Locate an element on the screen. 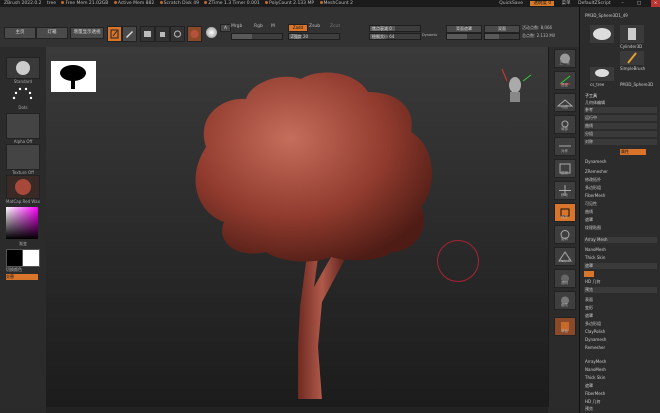 This screenshot has width=660, height=413. rp-item-18: Thick Skin is located at coordinates (595, 257).